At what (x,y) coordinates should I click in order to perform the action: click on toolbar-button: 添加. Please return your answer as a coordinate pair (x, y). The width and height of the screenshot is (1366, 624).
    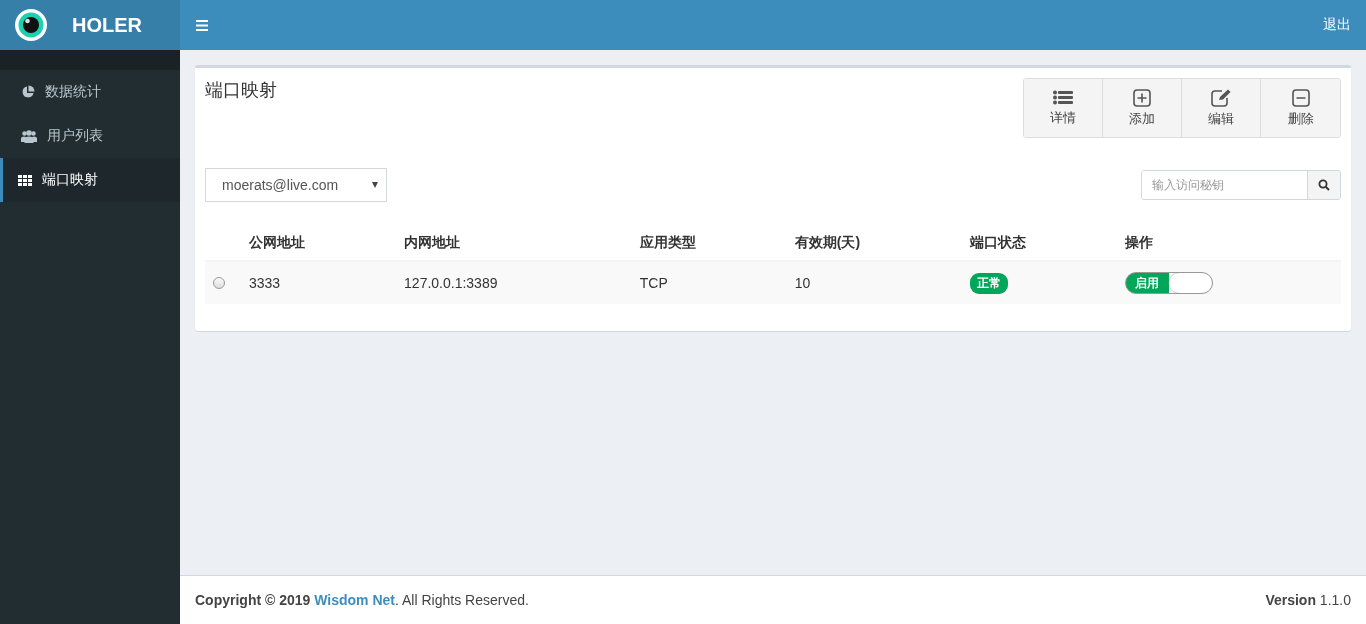
    Looking at the image, I should click on (1142, 108).